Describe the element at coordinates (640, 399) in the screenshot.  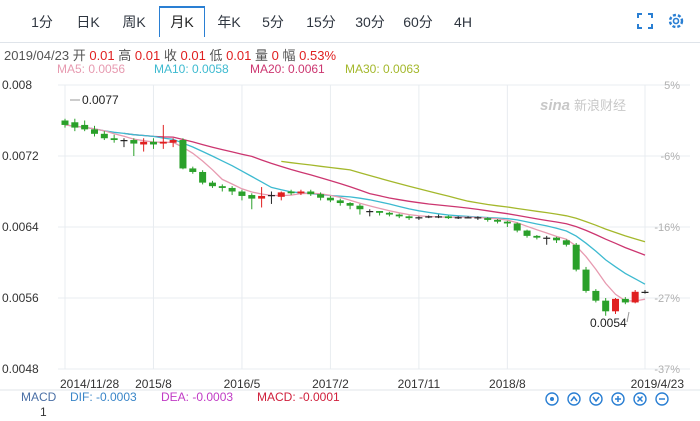
I see `macd-close-icon` at that location.